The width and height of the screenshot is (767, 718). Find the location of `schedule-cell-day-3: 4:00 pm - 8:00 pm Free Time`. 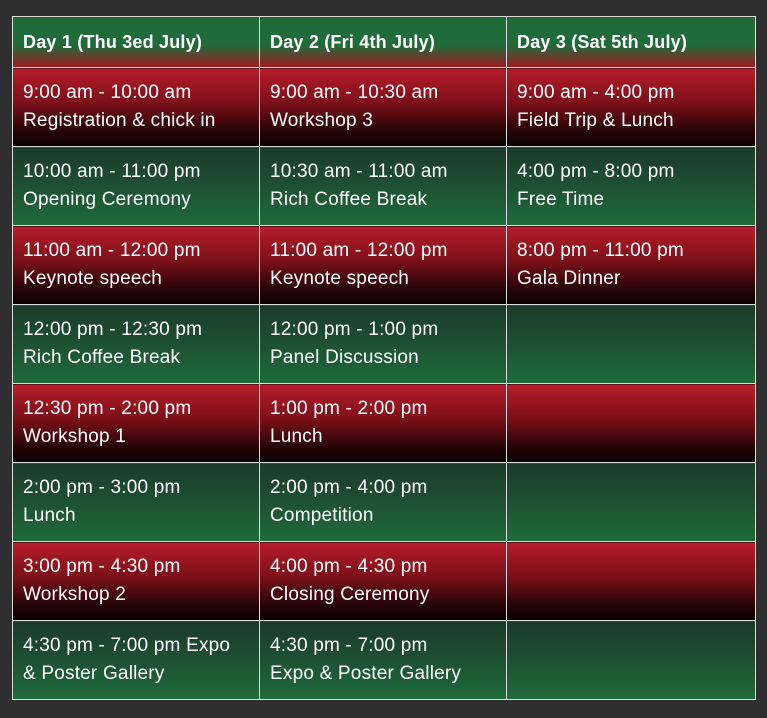

schedule-cell-day-3: 4:00 pm - 8:00 pm Free Time is located at coordinates (631, 186).